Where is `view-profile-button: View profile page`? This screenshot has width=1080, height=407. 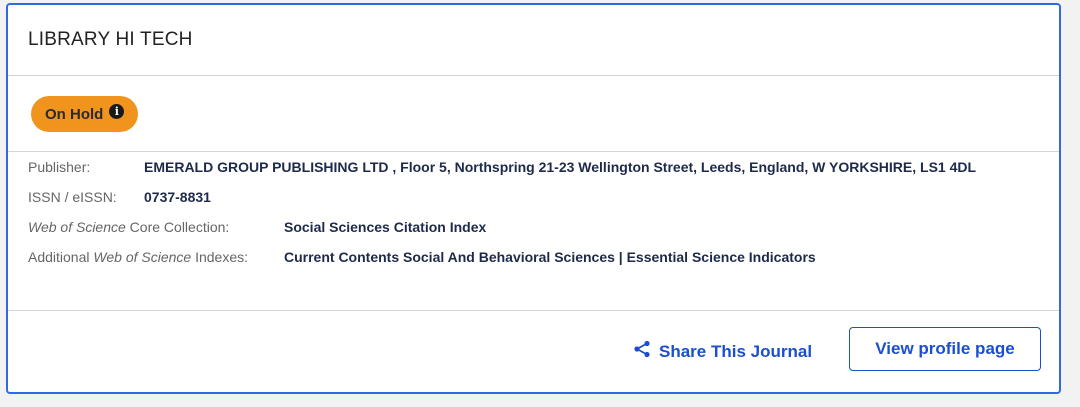 view-profile-button: View profile page is located at coordinates (945, 349).